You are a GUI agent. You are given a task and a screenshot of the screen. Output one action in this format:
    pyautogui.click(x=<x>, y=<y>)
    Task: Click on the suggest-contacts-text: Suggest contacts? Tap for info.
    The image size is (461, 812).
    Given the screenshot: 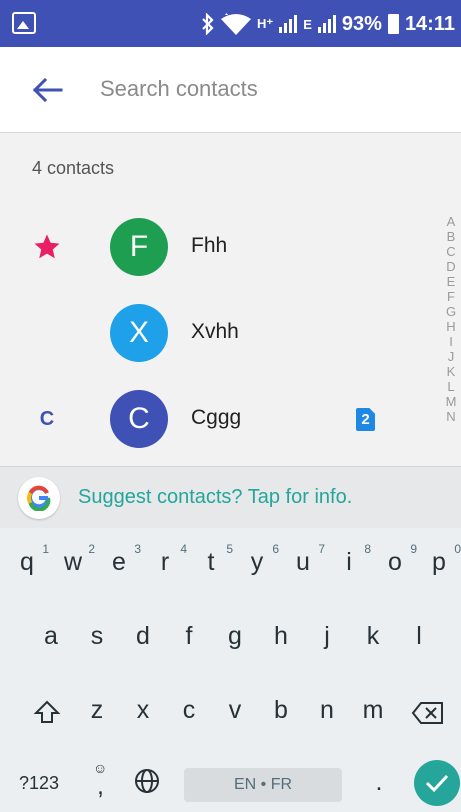 What is the action you would take?
    pyautogui.click(x=215, y=497)
    